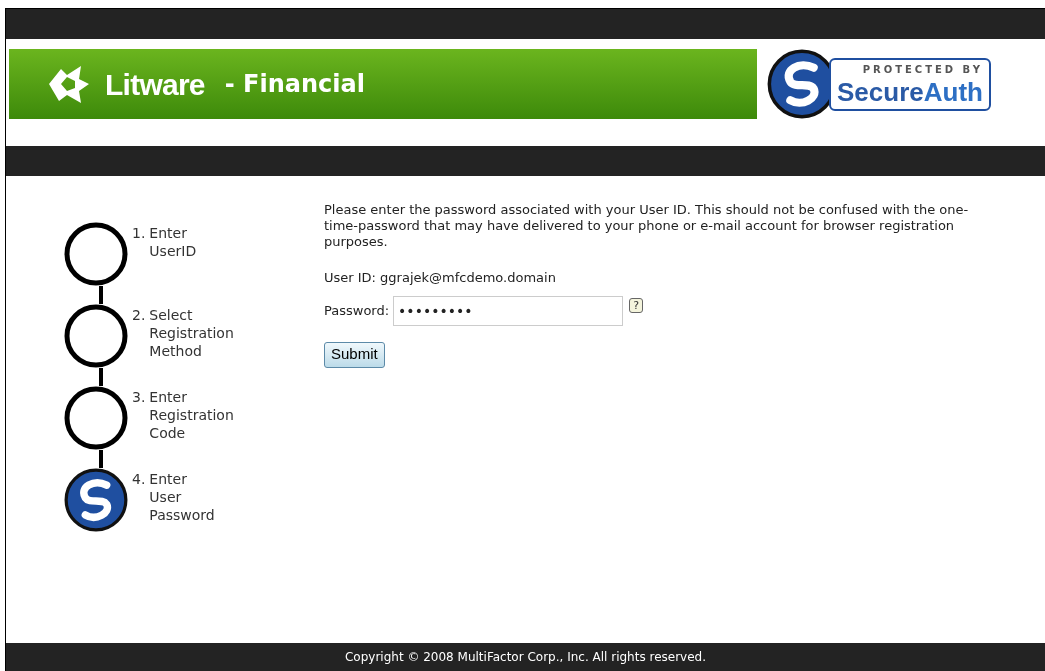 This screenshot has height=671, width=1045. I want to click on instructions-text: Please enter the password associated with your User ID. This should not be confused with the one-time-password that may have delivered to your phone or e-mail account for browser registration purposes., so click(647, 226).